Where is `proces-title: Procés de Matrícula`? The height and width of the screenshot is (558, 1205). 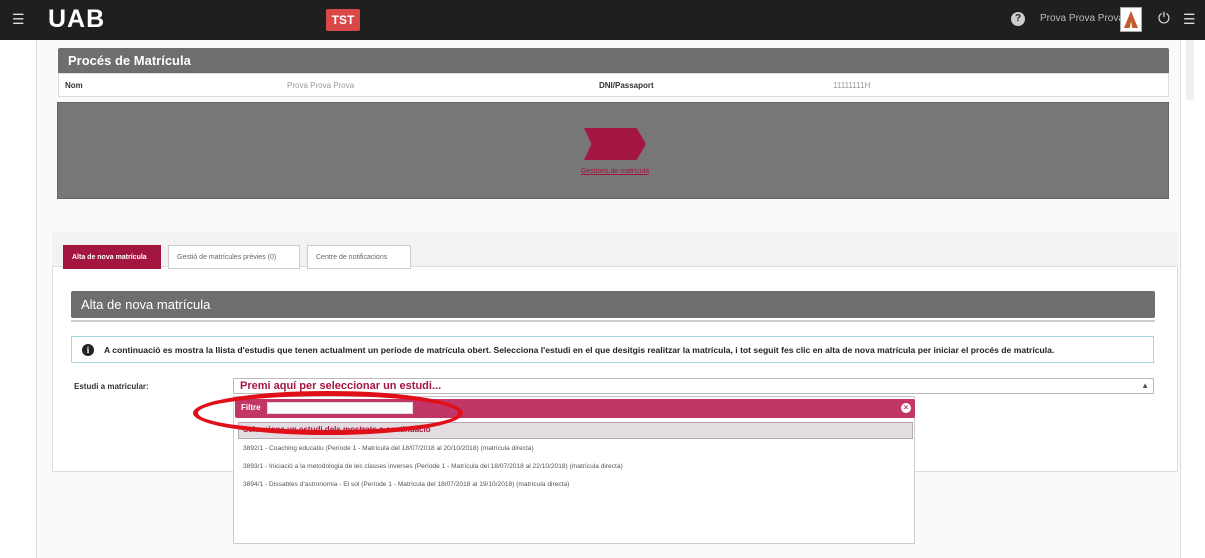 proces-title: Procés de Matrícula is located at coordinates (613, 60).